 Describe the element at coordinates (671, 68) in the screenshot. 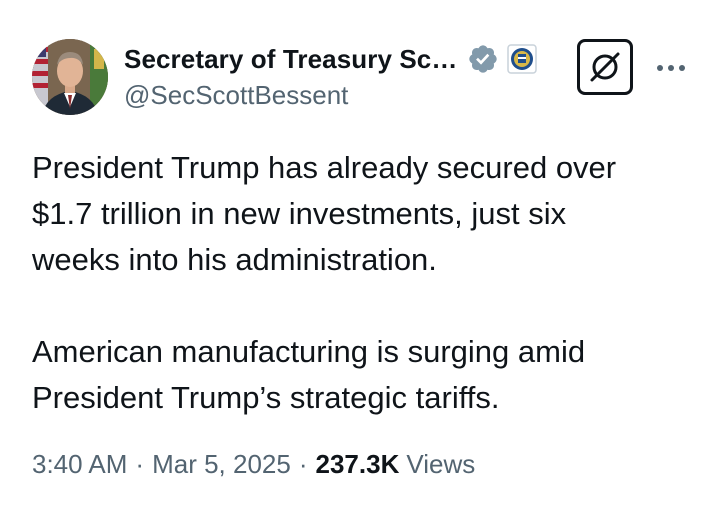

I see `more-dots-icon` at that location.